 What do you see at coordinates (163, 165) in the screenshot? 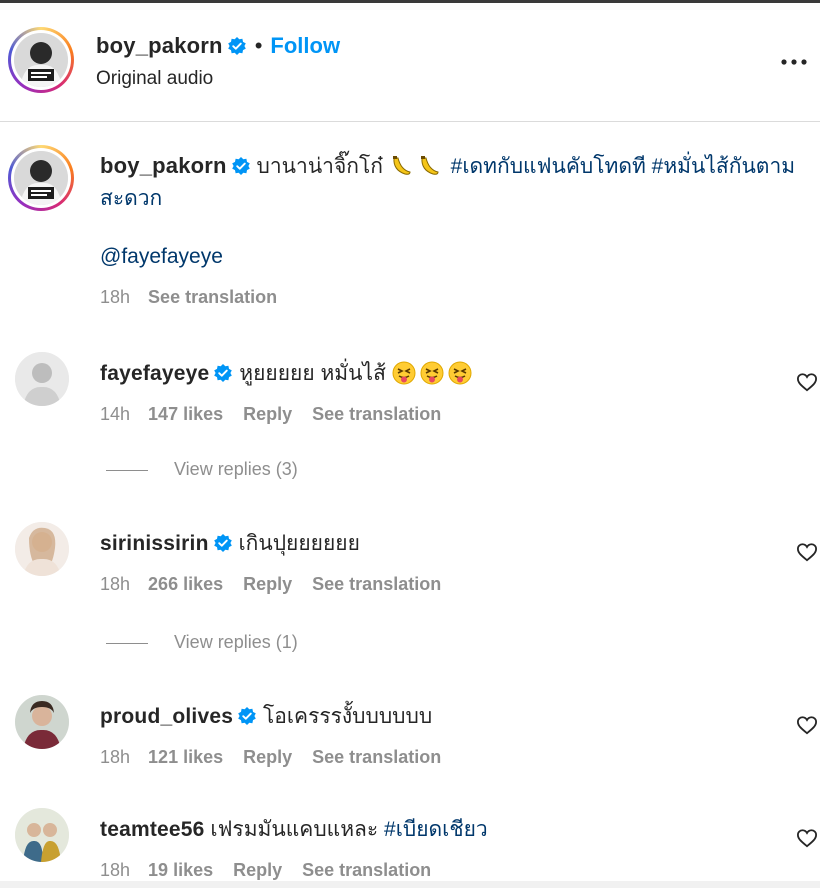
I see `caption-username: boy_pakorn` at bounding box center [163, 165].